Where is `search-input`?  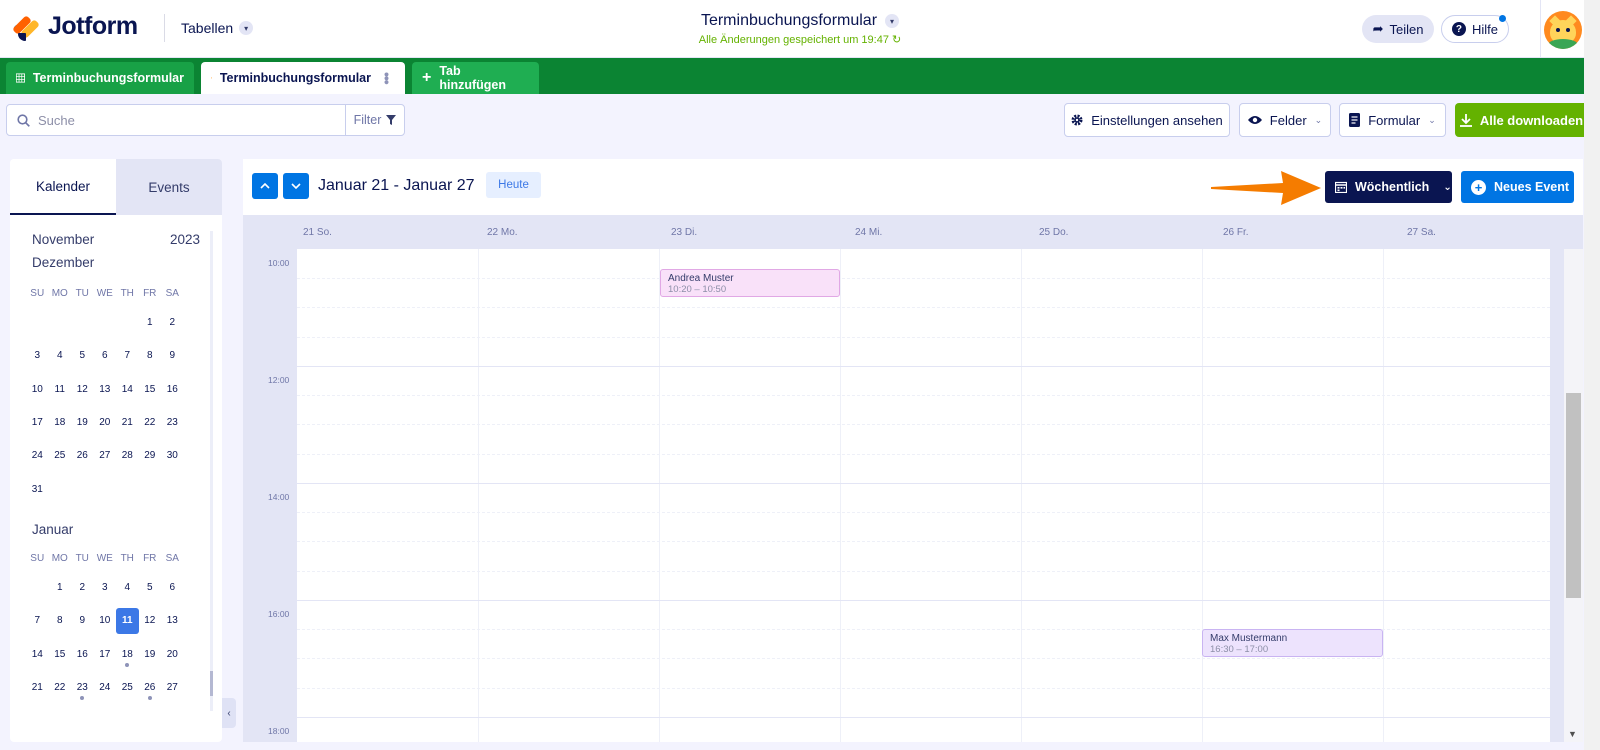 search-input is located at coordinates (178, 120).